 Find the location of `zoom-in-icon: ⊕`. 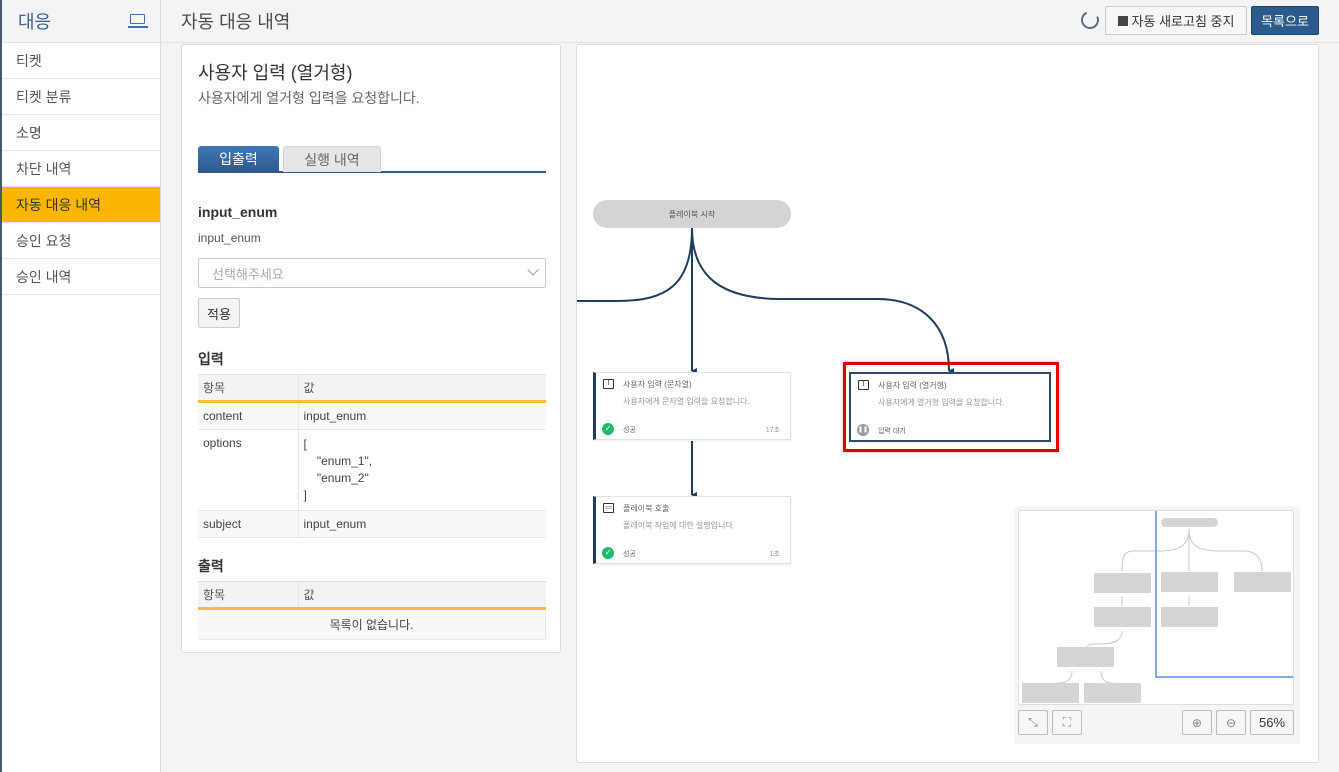

zoom-in-icon: ⊕ is located at coordinates (1197, 722).